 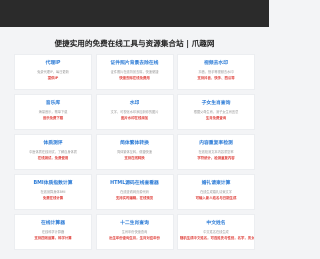 I want to click on card-description: 中文姓名在线生成, so click(x=216, y=232).